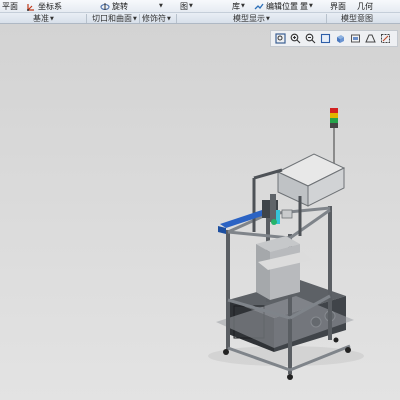  I want to click on signal-lamp-red, so click(334, 110).